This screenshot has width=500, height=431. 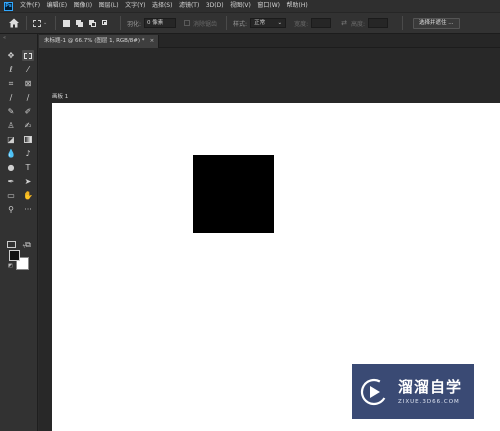 I want to click on type-tool-icon: T, so click(x=28, y=167).